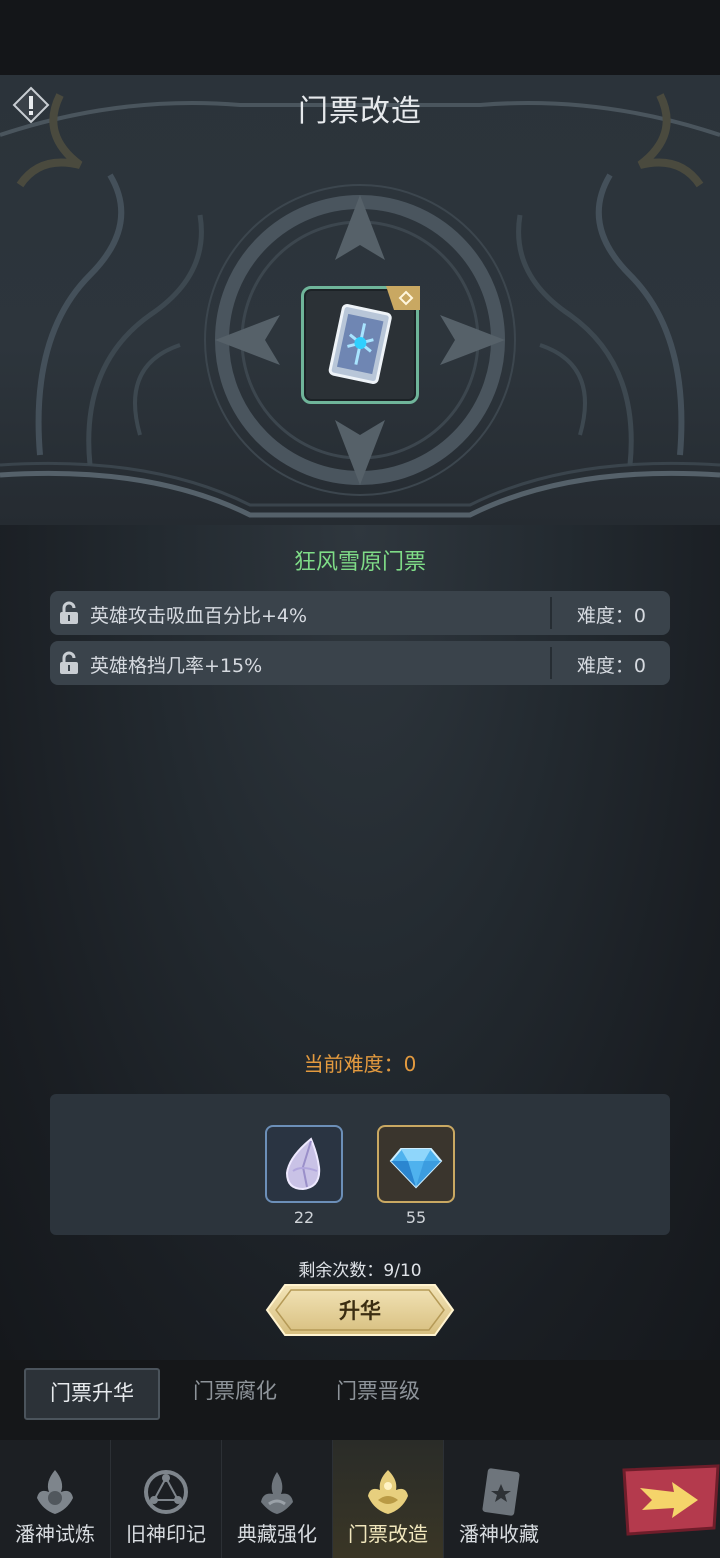 Image resolution: width=720 pixels, height=1558 pixels. Describe the element at coordinates (501, 1492) in the screenshot. I see `star-card-icon` at that location.